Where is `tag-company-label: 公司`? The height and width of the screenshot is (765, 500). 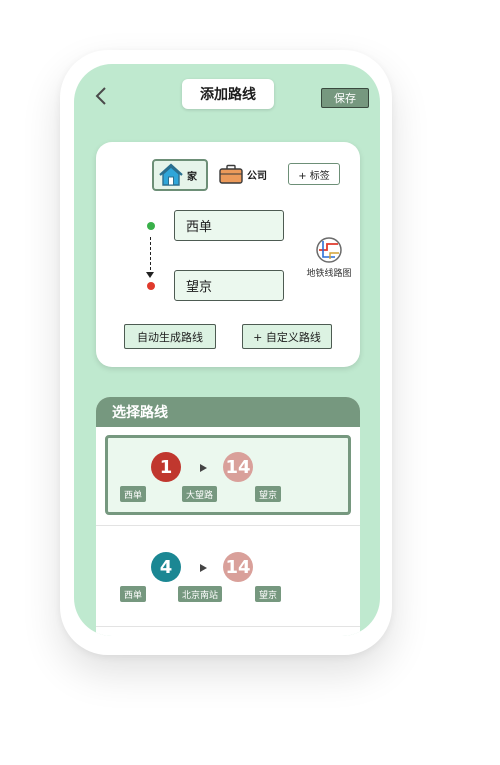
tag-company-label: 公司 is located at coordinates (257, 176).